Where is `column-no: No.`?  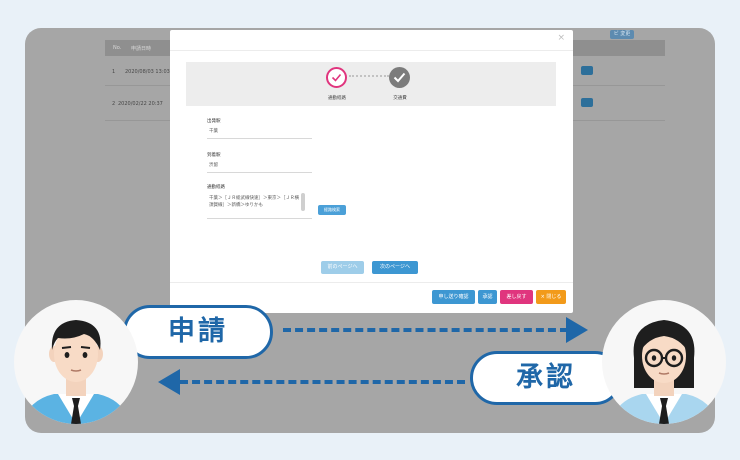 column-no: No. is located at coordinates (117, 48).